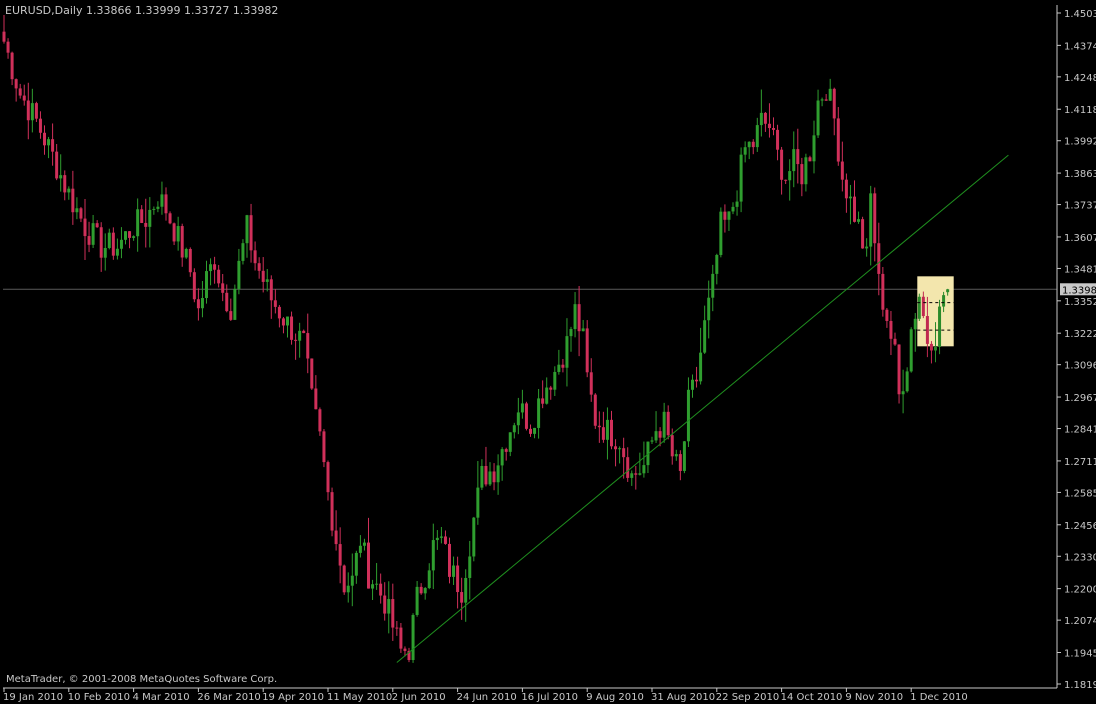 The height and width of the screenshot is (704, 1096). I want to click on x-tick-label: 1 Dec 2010, so click(939, 697).